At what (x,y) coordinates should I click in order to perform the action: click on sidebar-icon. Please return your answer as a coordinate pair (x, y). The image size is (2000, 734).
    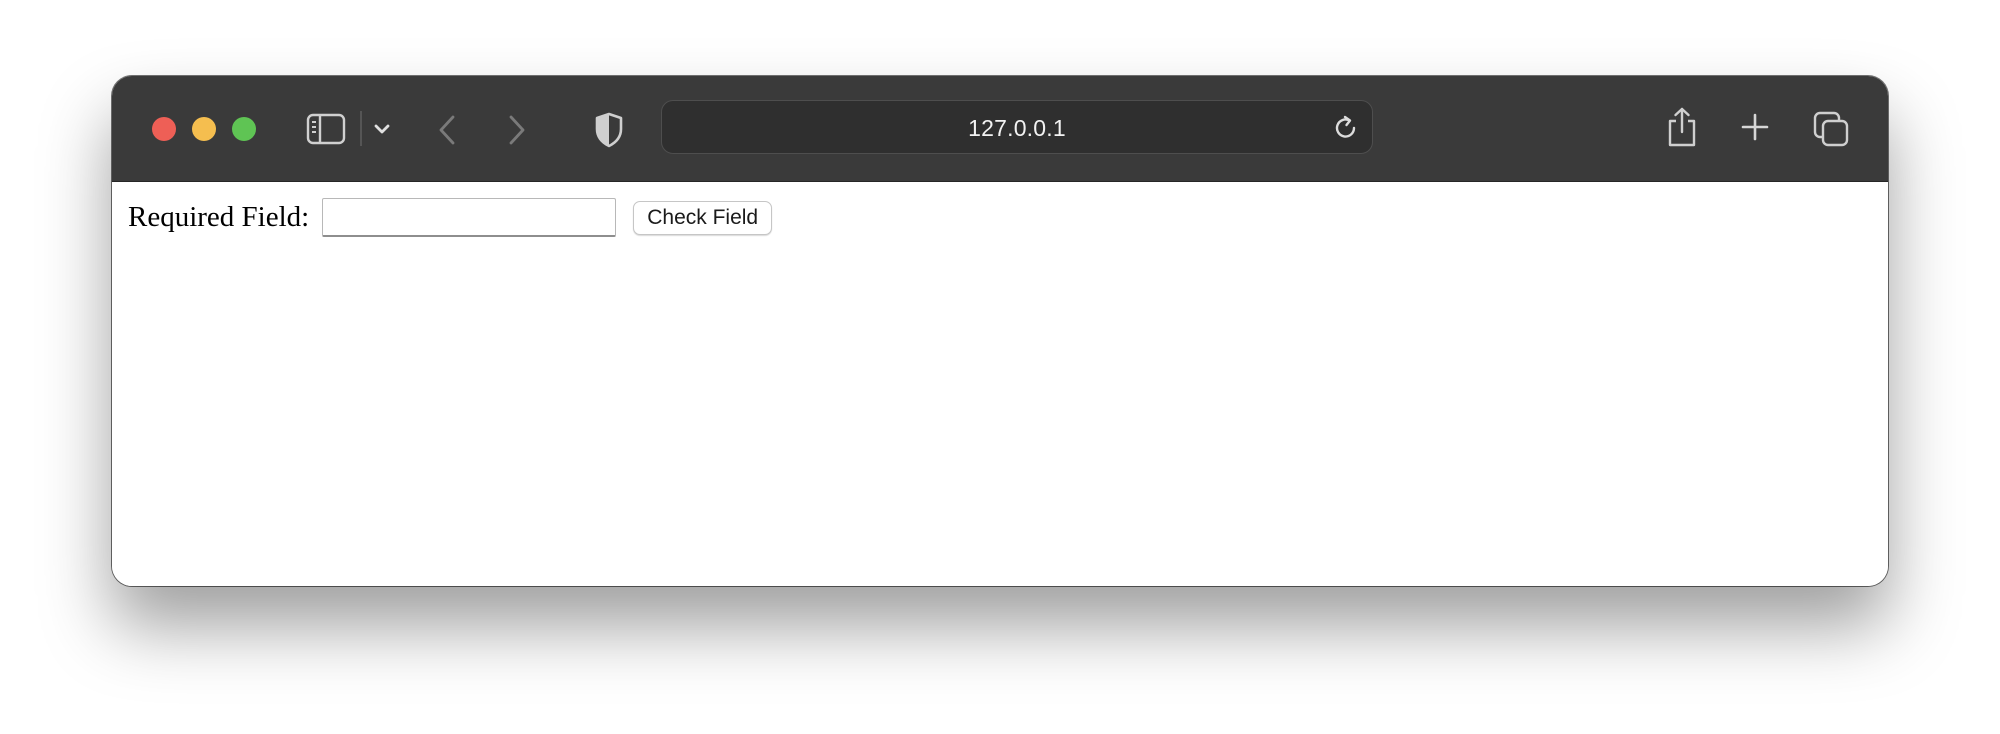
    Looking at the image, I should click on (326, 129).